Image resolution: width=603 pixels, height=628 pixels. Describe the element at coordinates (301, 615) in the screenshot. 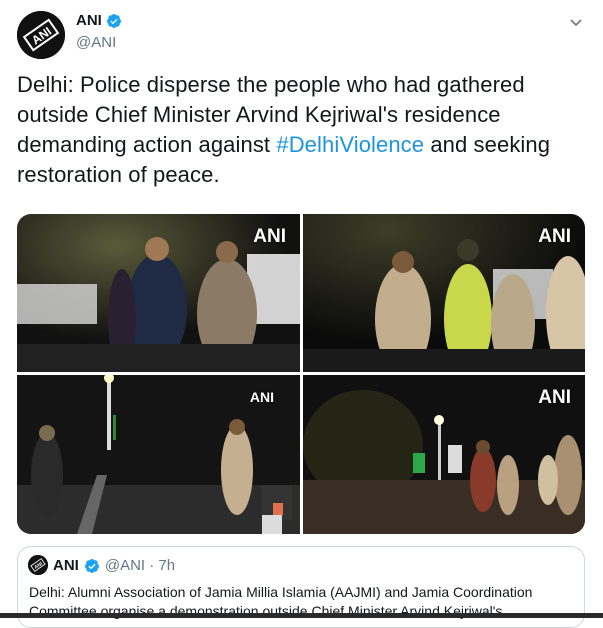

I see `bottom-divider` at that location.